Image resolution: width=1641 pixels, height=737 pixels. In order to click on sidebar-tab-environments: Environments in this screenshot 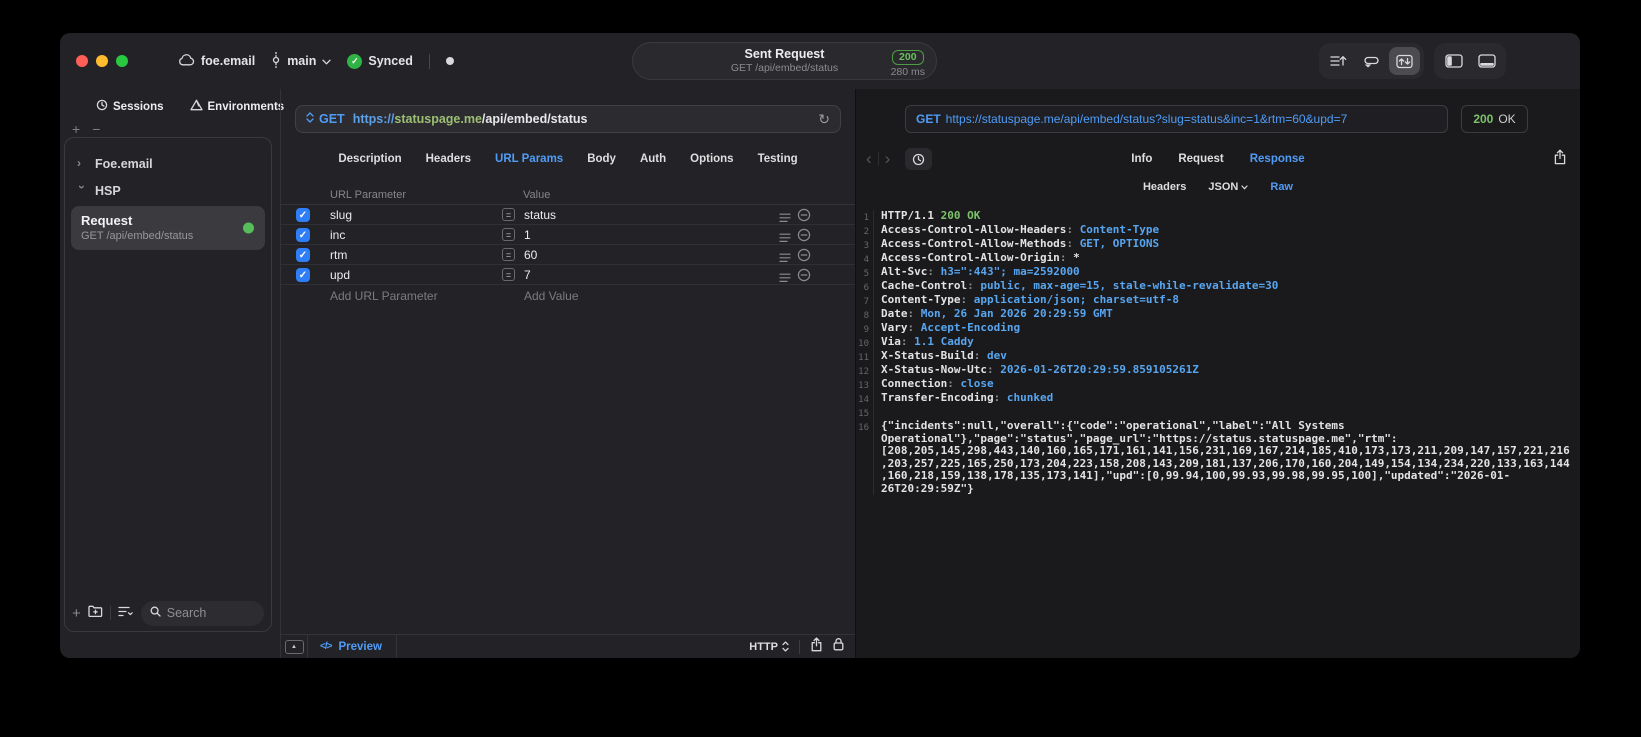, I will do `click(236, 106)`.